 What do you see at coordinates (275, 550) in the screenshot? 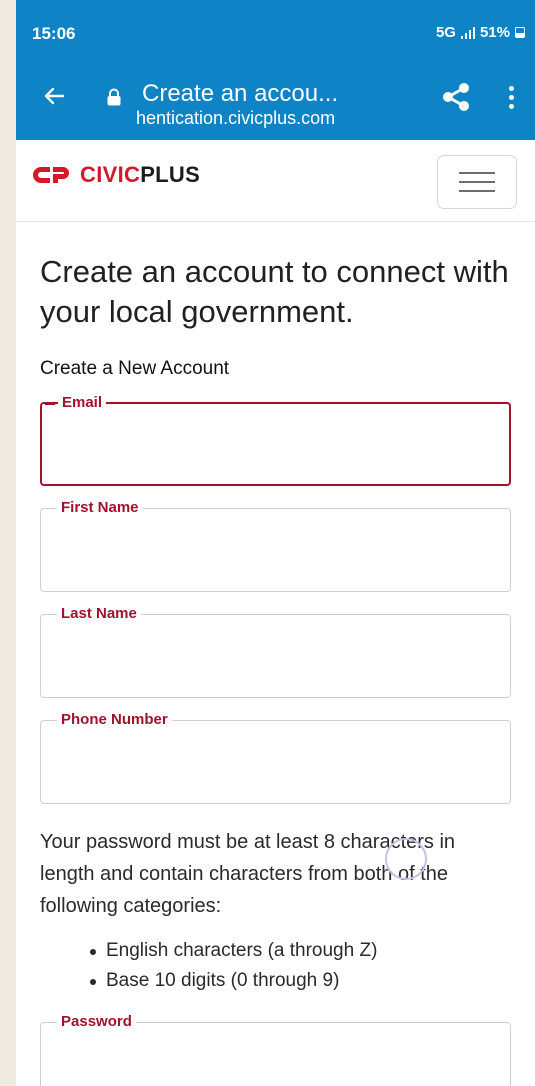
I see `first-name-input` at bounding box center [275, 550].